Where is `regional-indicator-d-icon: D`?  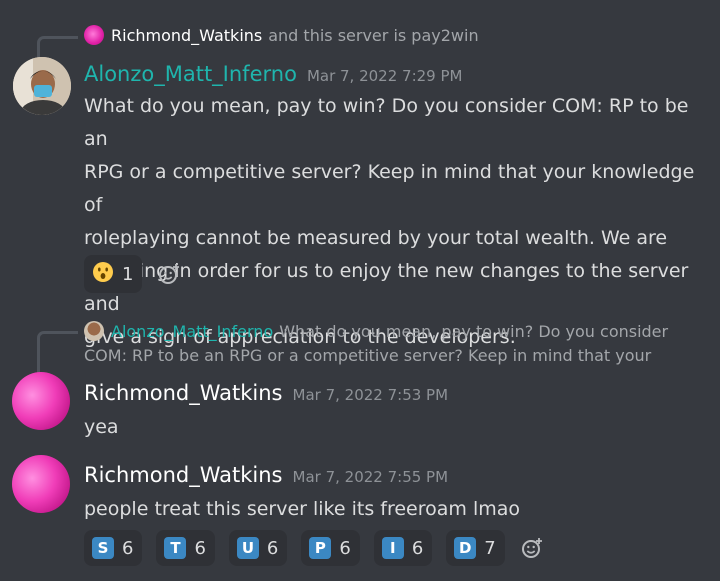
regional-indicator-d-icon: D is located at coordinates (465, 548).